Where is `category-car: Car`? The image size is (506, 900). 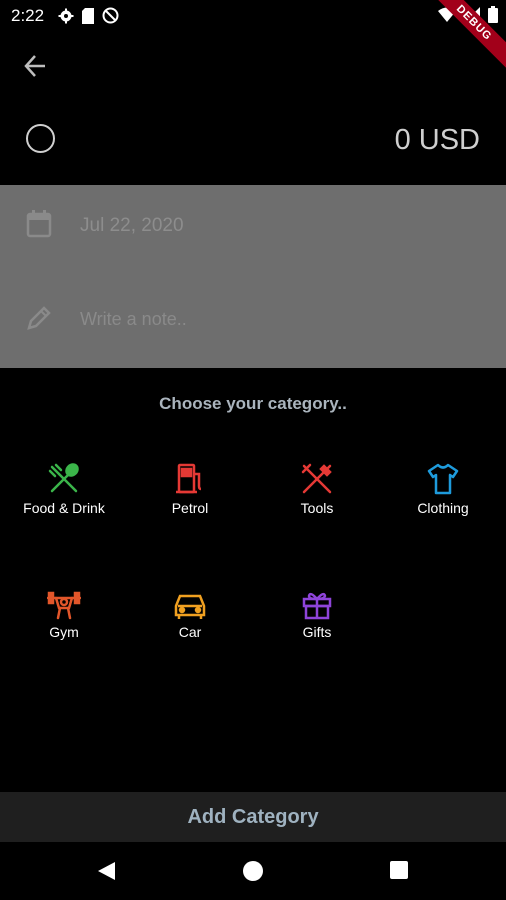 category-car: Car is located at coordinates (190, 615).